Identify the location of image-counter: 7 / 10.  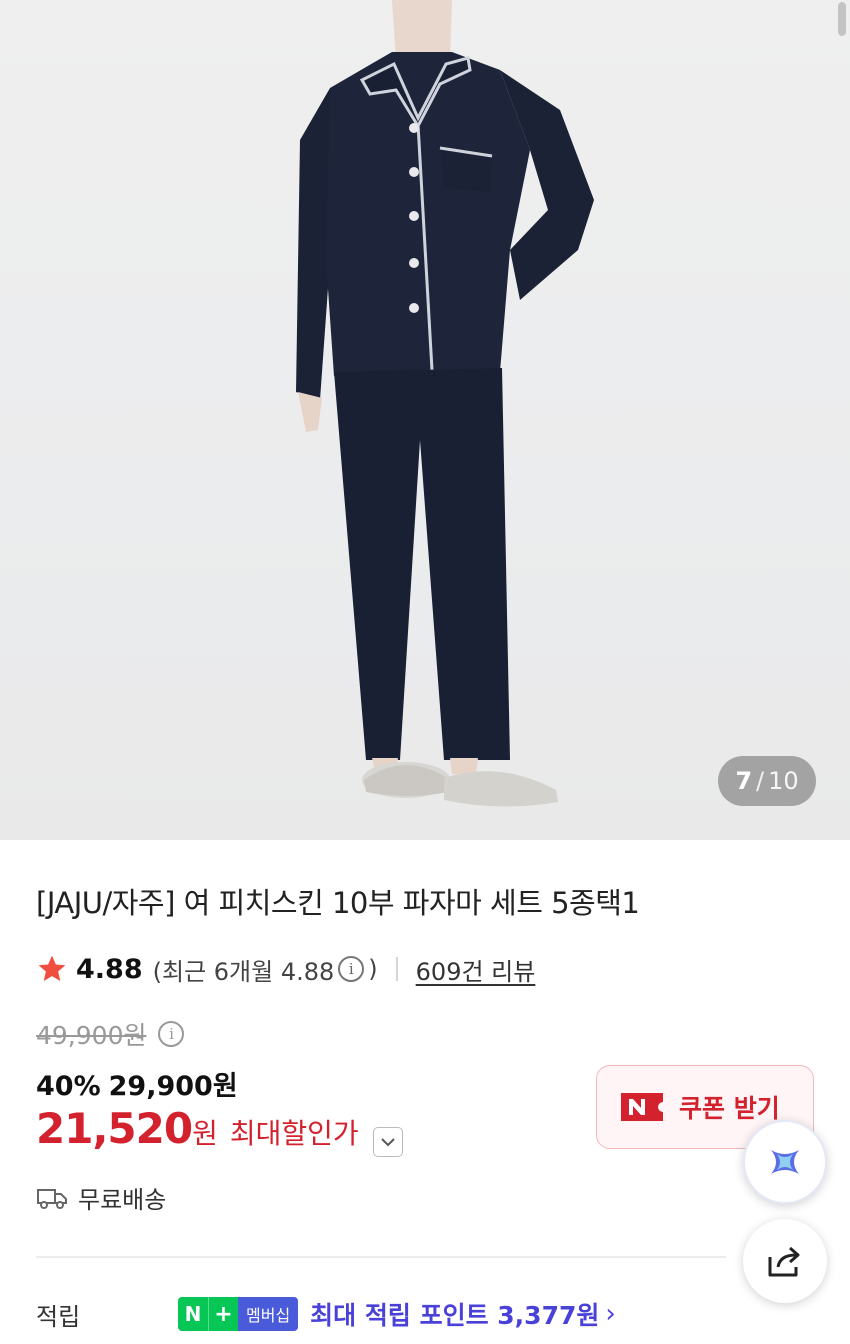
(767, 781).